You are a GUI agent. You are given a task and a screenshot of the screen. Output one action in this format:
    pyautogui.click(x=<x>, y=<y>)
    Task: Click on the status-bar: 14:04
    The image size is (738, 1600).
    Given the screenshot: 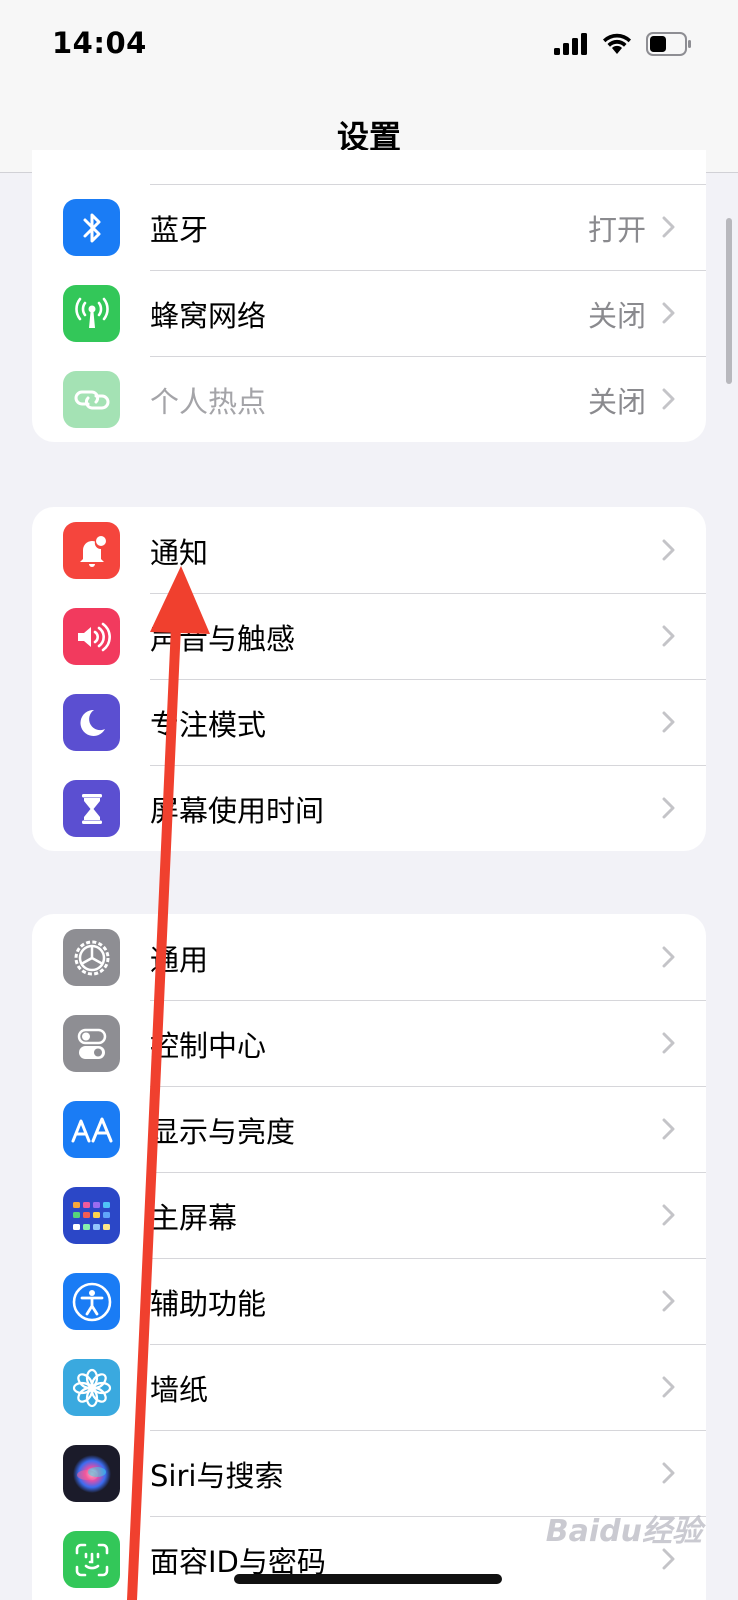 What is the action you would take?
    pyautogui.click(x=369, y=45)
    